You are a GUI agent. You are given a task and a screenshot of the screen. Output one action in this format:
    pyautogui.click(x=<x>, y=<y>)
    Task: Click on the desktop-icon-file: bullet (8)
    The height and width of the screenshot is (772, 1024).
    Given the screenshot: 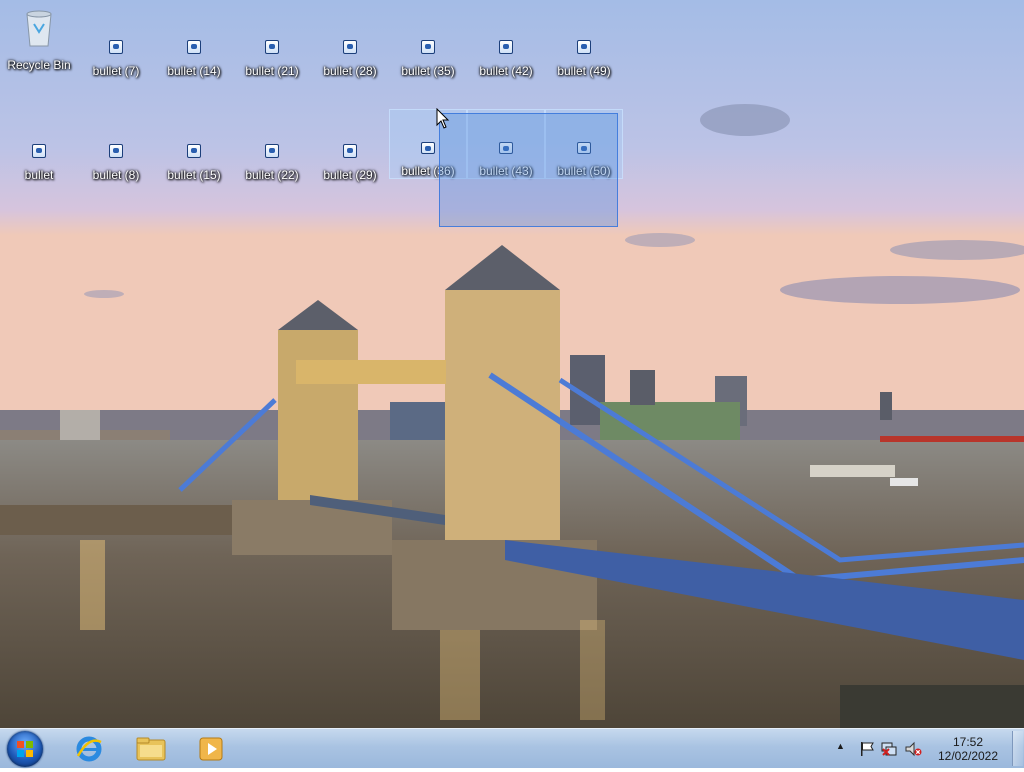 What is the action you would take?
    pyautogui.click(x=116, y=172)
    